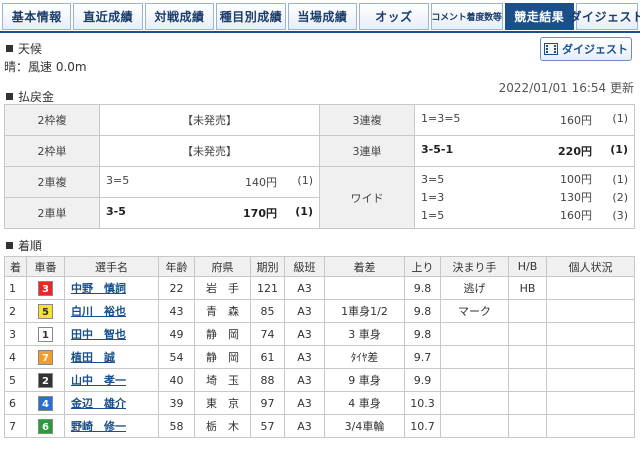 The image size is (640, 450). I want to click on last-lap-cell: 10.7, so click(422, 426).